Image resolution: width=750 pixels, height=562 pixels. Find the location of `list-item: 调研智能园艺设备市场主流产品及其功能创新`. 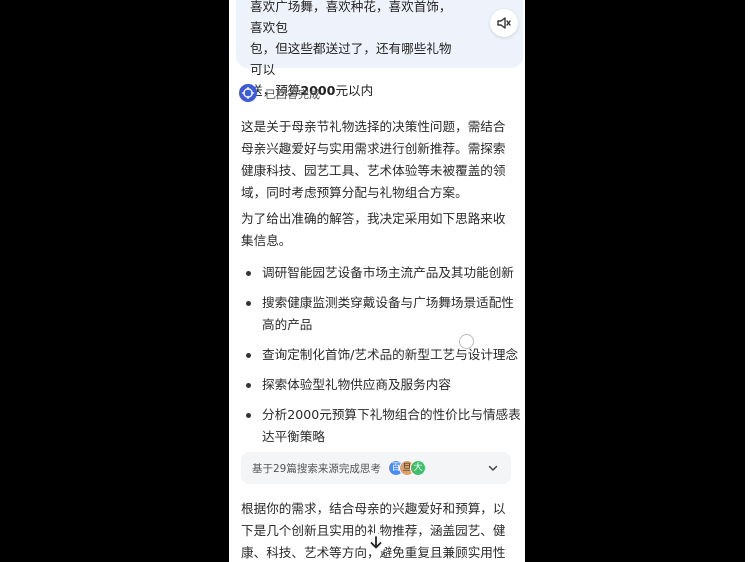

list-item: 调研智能园艺设备市场主流产品及其功能创新 is located at coordinates (382, 273).